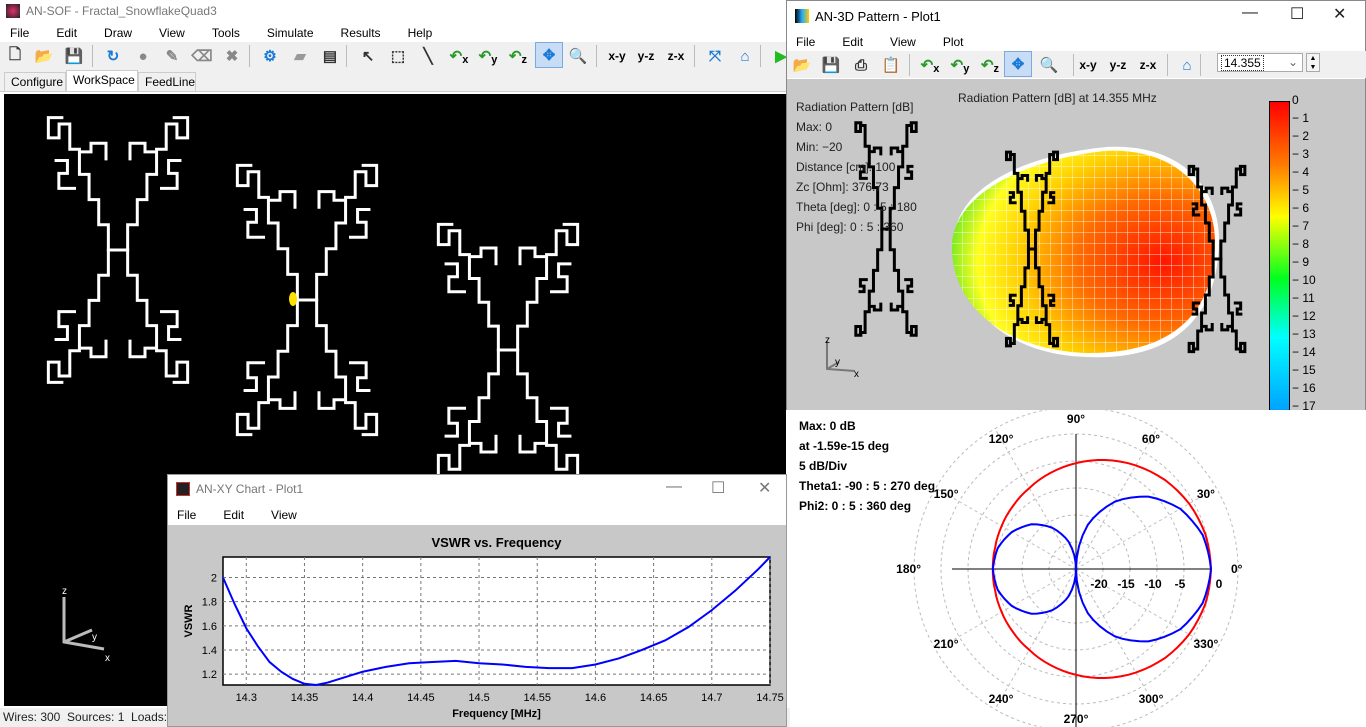 Image resolution: width=1366 pixels, height=727 pixels. Describe the element at coordinates (867, 486) in the screenshot. I see `info-line: Theta1: -90 : 5 : 270 deg` at that location.